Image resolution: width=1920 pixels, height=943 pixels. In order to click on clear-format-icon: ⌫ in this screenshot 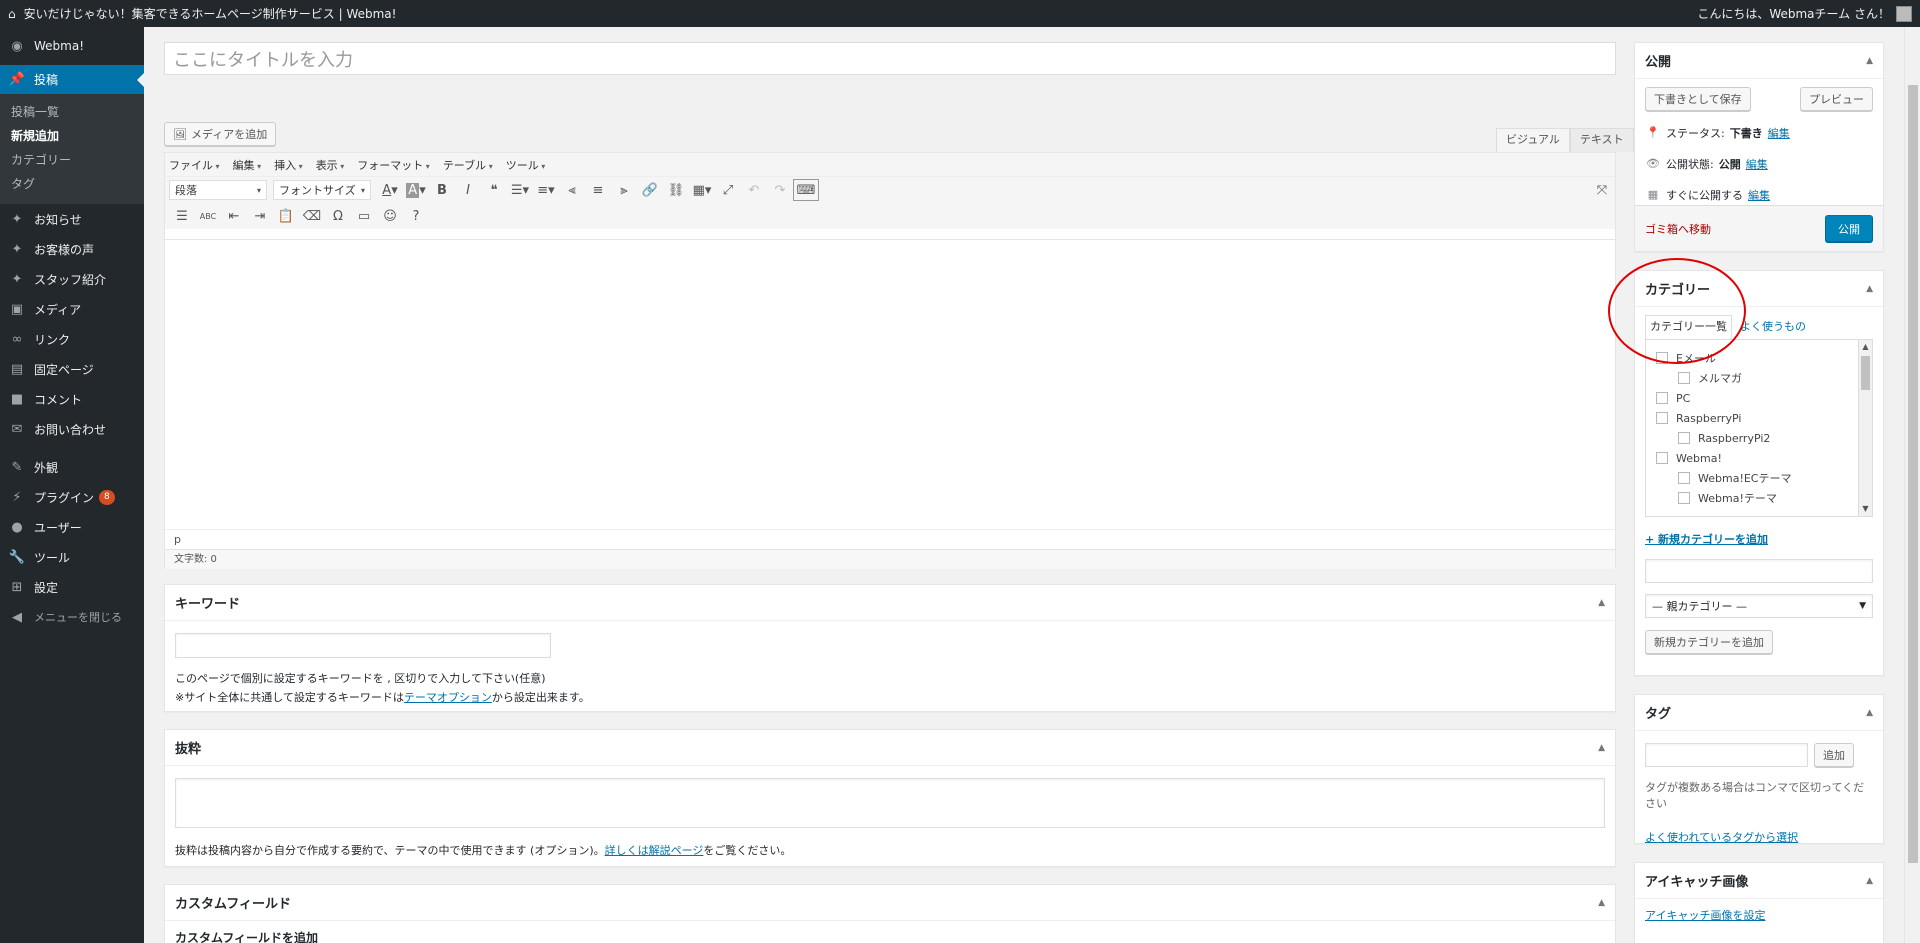, I will do `click(312, 216)`.